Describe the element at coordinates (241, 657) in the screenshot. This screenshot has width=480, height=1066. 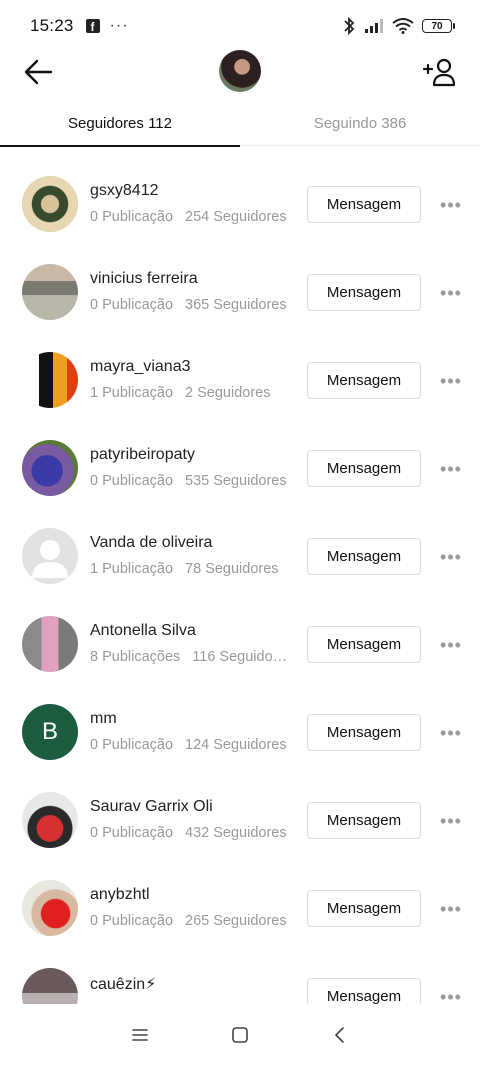
I see `follower-count: 116 Seguidores` at that location.